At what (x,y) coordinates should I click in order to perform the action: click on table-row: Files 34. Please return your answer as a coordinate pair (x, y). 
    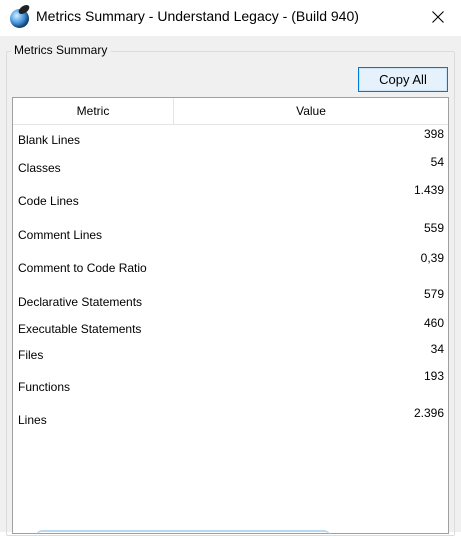
    Looking at the image, I should click on (230, 353).